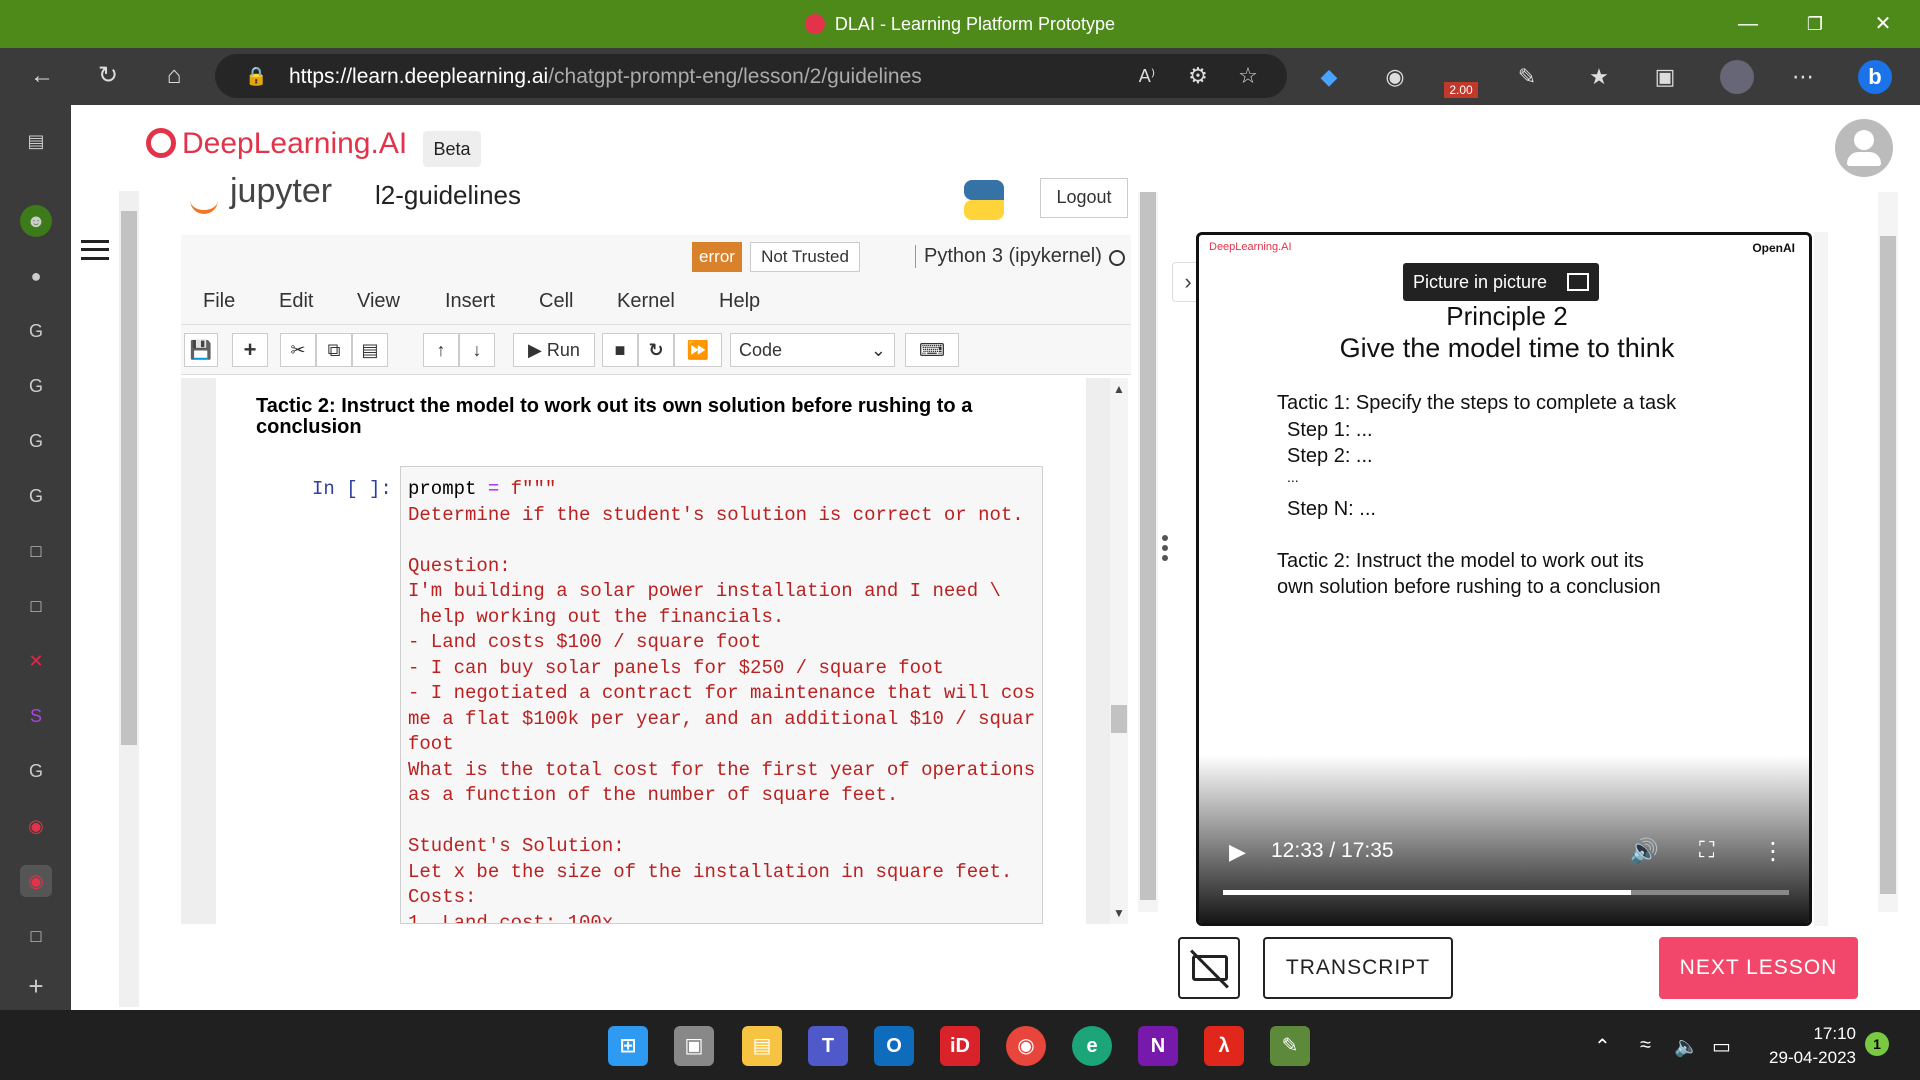  I want to click on picture-in-picture-button: Picture in picture, so click(1501, 282).